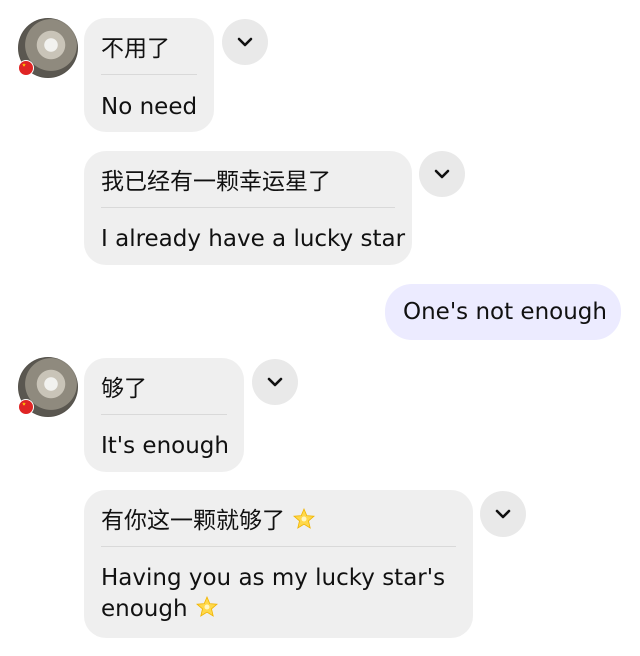 The width and height of the screenshot is (640, 656). I want to click on message-original-text: 我已经有一颗幸运星了, so click(216, 182).